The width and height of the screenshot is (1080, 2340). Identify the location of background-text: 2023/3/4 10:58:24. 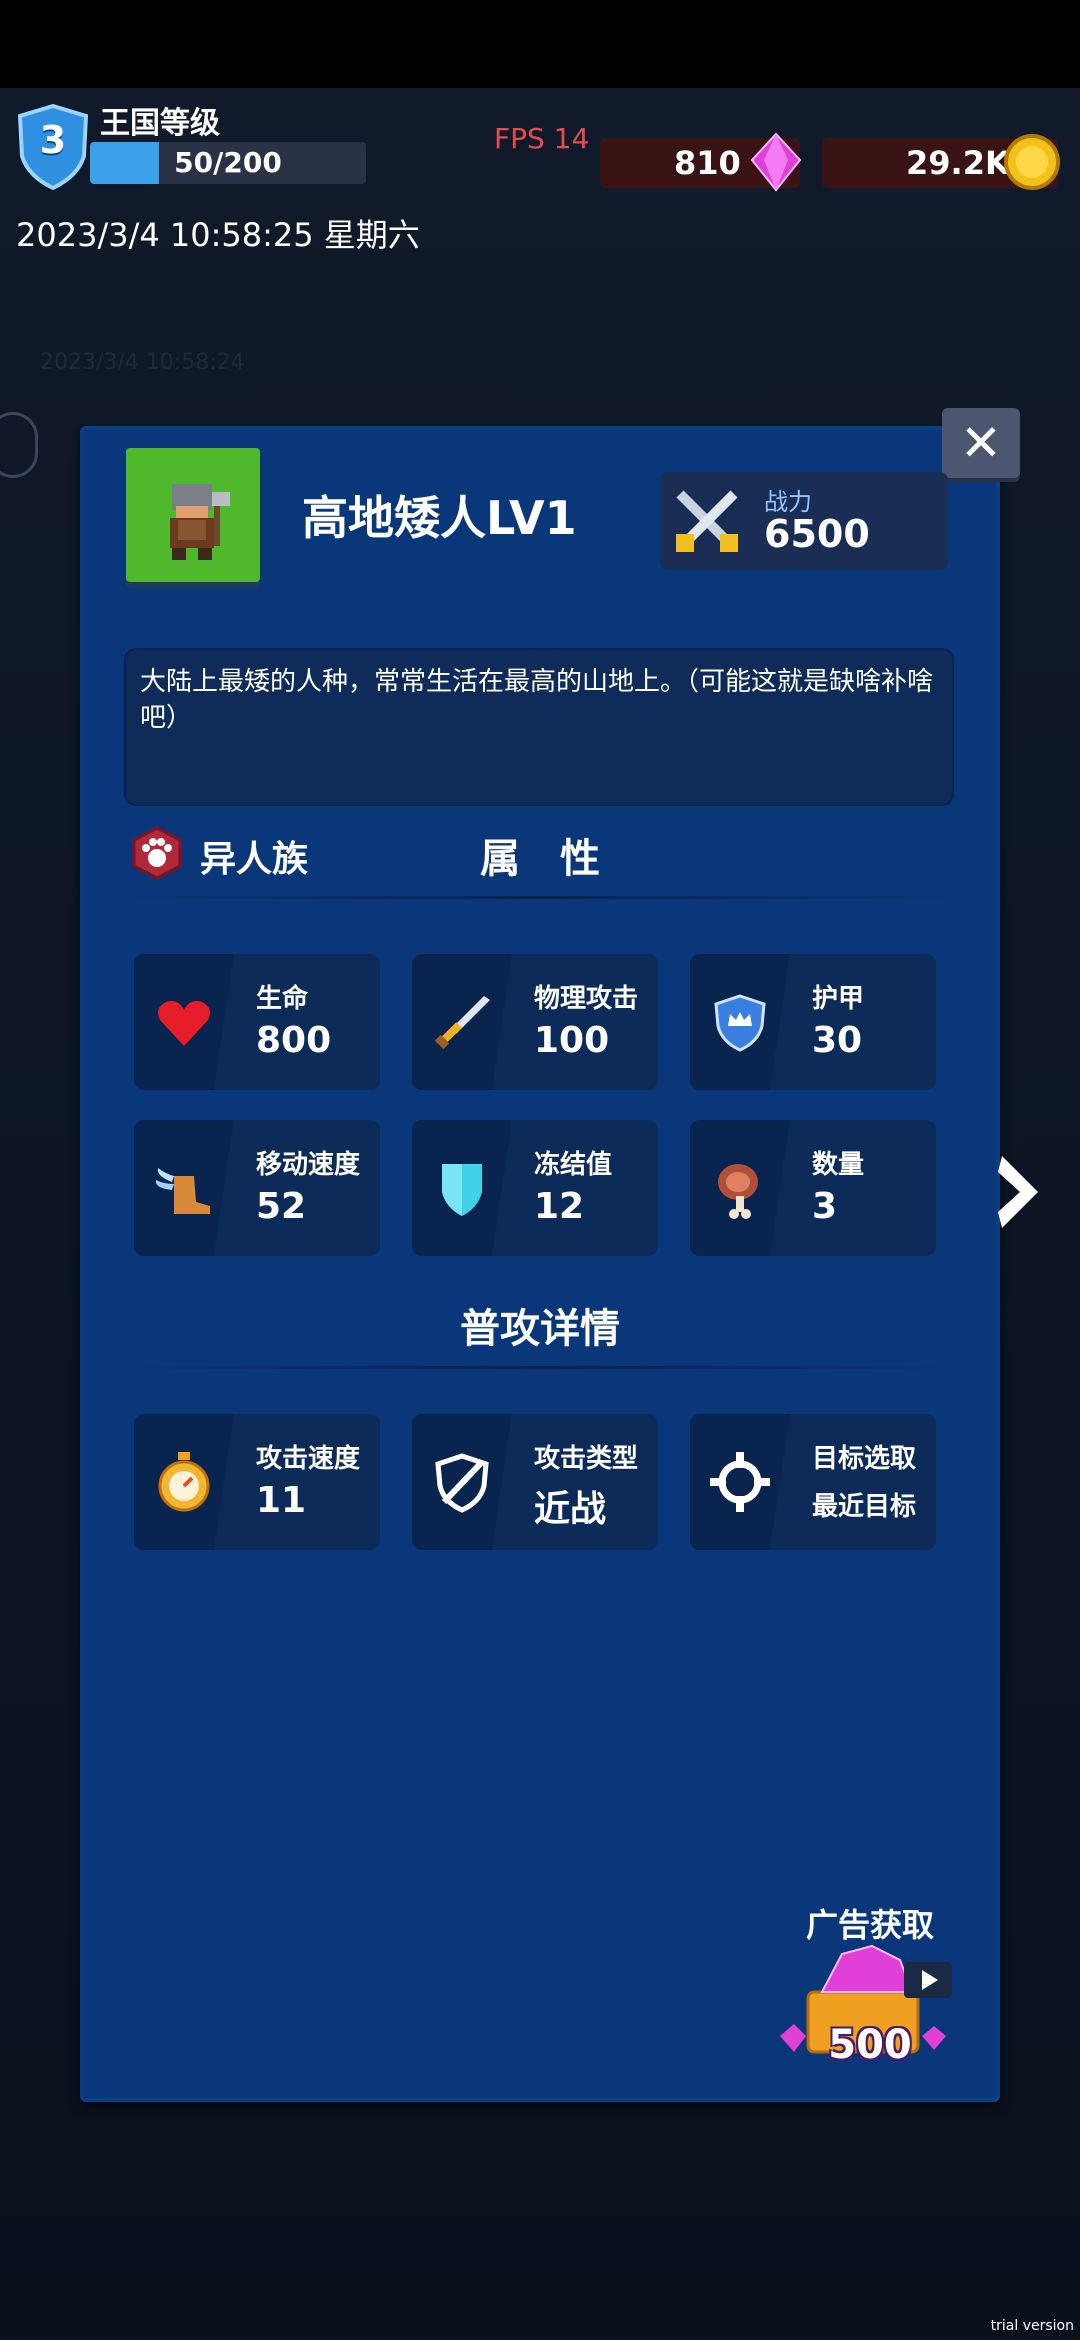
(142, 362).